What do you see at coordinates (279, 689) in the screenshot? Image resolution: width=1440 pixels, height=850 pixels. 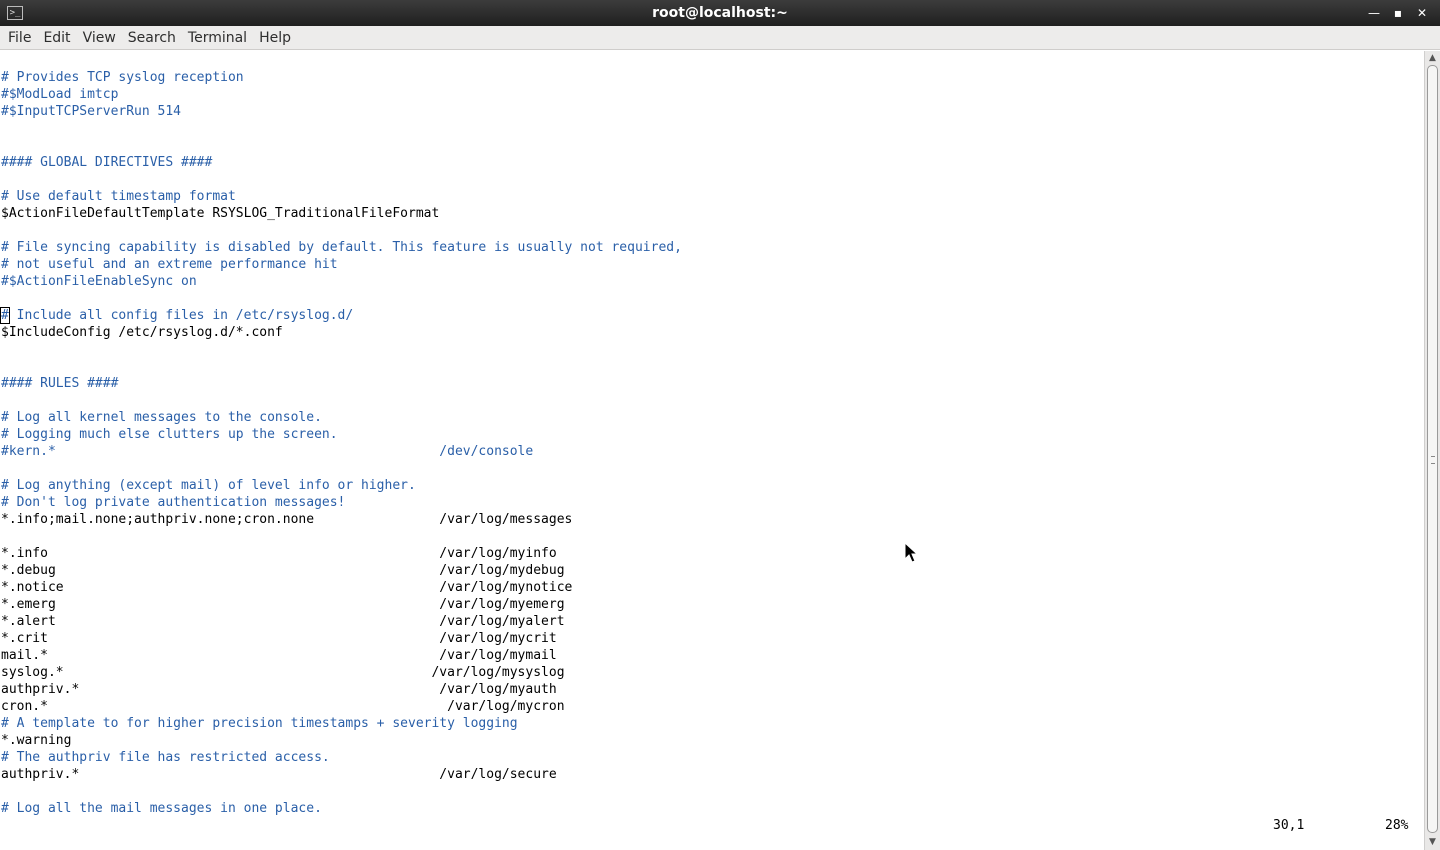 I see `terminal-line: authpriv.* /var/log/myauth` at bounding box center [279, 689].